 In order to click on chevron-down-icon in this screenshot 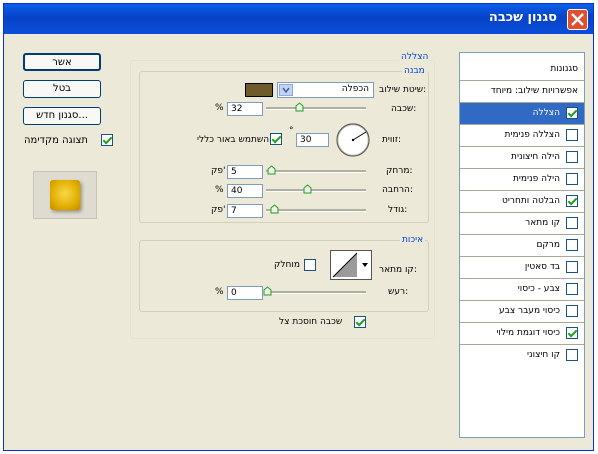, I will do `click(286, 90)`.